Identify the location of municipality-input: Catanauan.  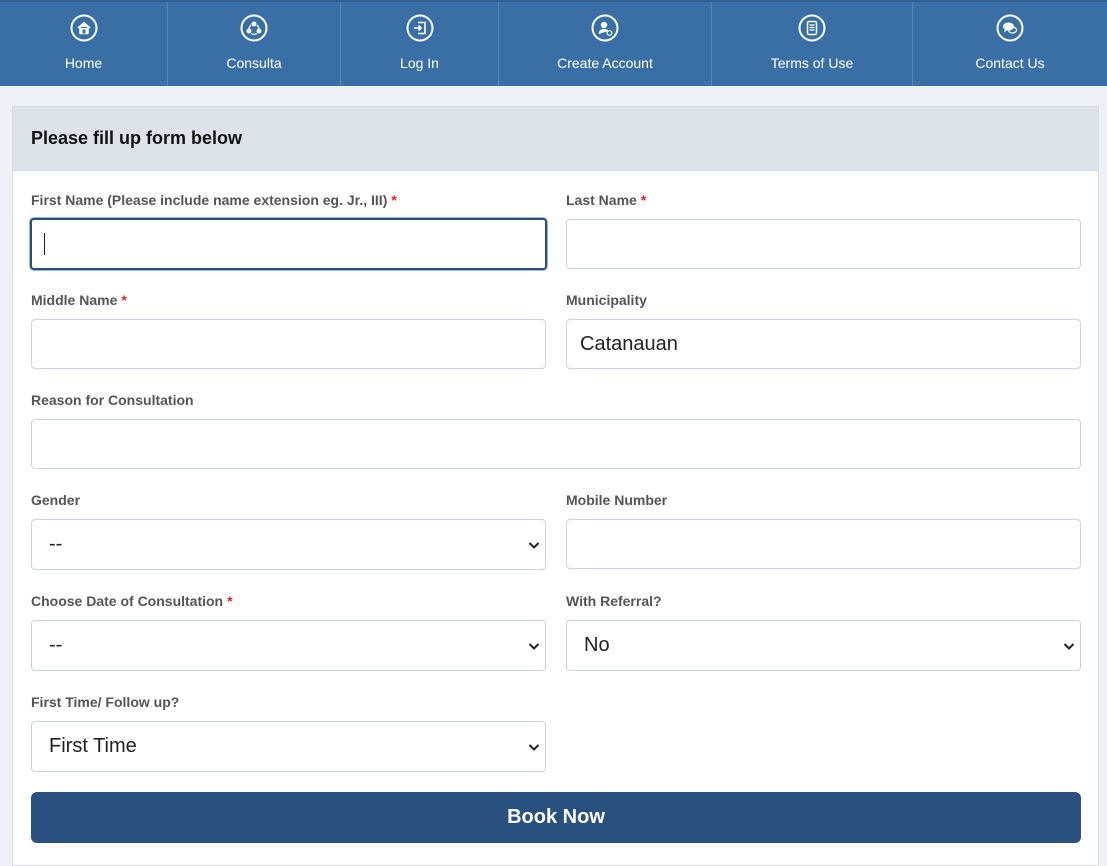
(823, 344).